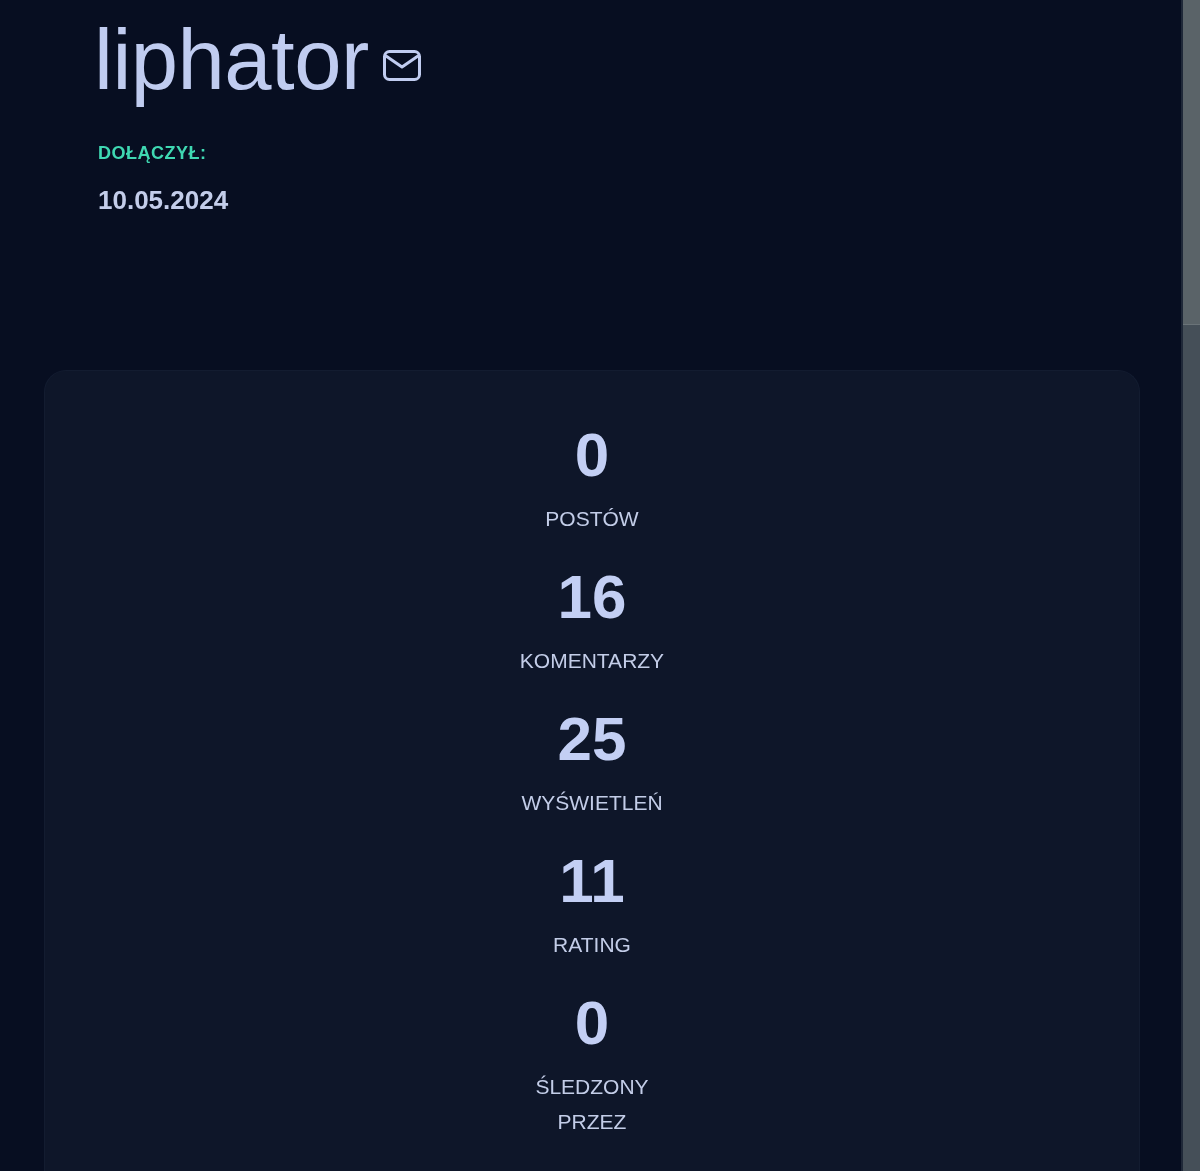  Describe the element at coordinates (592, 739) in the screenshot. I see `stat-value: 25` at that location.